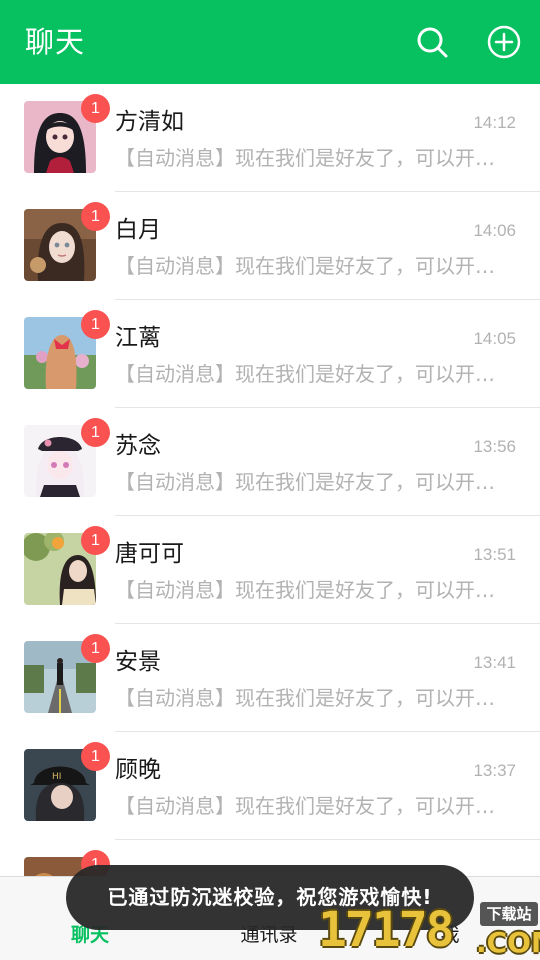 The width and height of the screenshot is (540, 960). What do you see at coordinates (494, 770) in the screenshot?
I see `message-time: 13:37` at bounding box center [494, 770].